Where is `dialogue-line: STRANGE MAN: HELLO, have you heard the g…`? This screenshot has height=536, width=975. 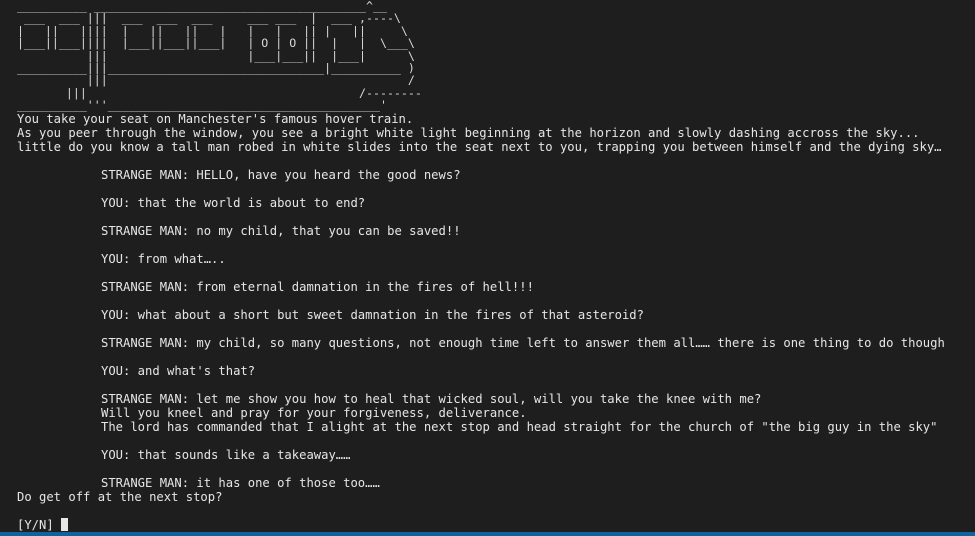 dialogue-line: STRANGE MAN: HELLO, have you heard the g… is located at coordinates (281, 174).